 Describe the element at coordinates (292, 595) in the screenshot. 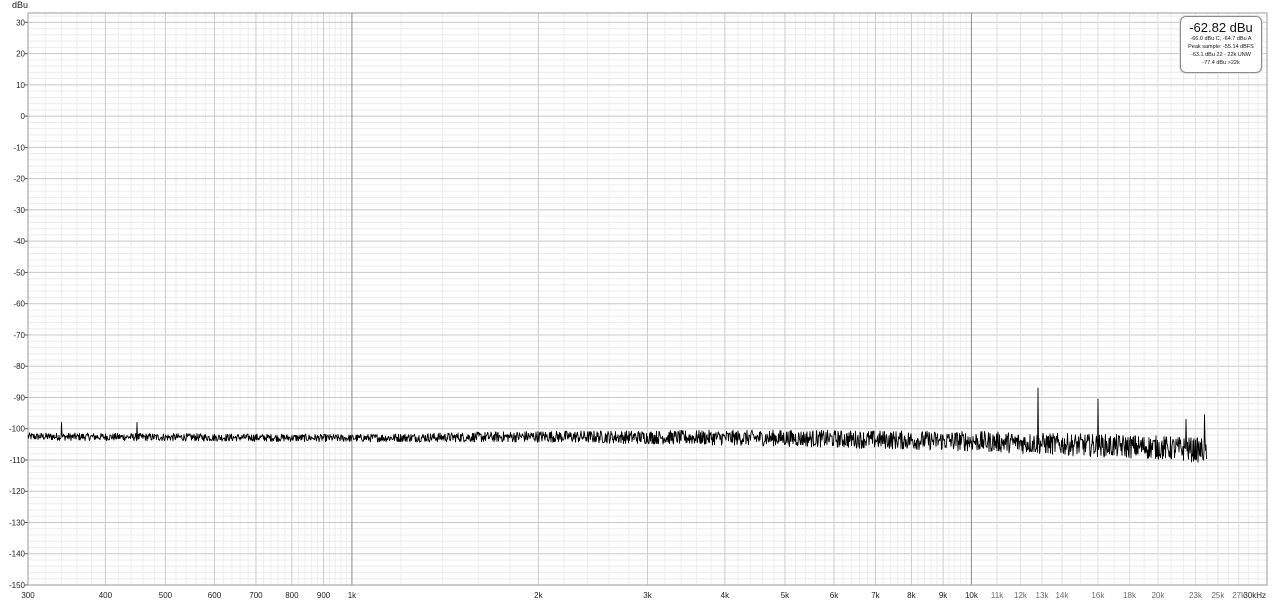

I see `x-tick-label: 800` at that location.